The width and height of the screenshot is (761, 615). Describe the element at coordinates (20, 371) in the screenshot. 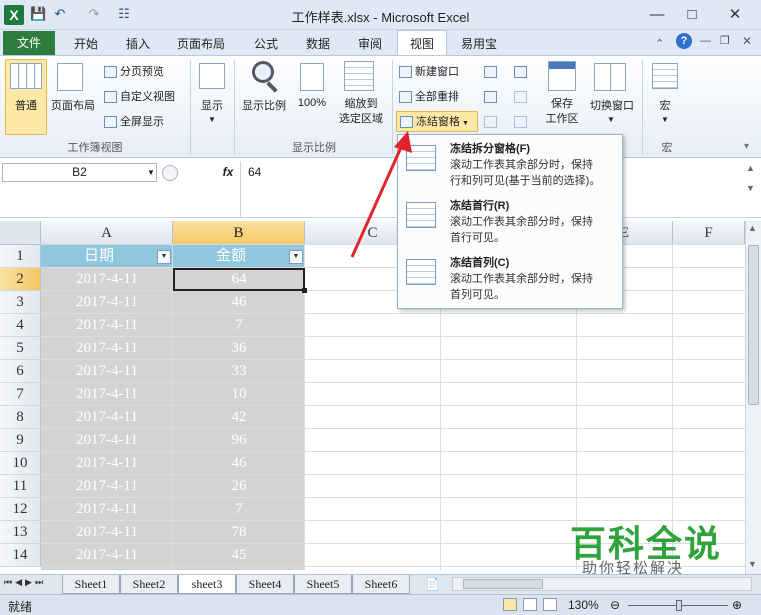

I see `row-header: 6` at that location.